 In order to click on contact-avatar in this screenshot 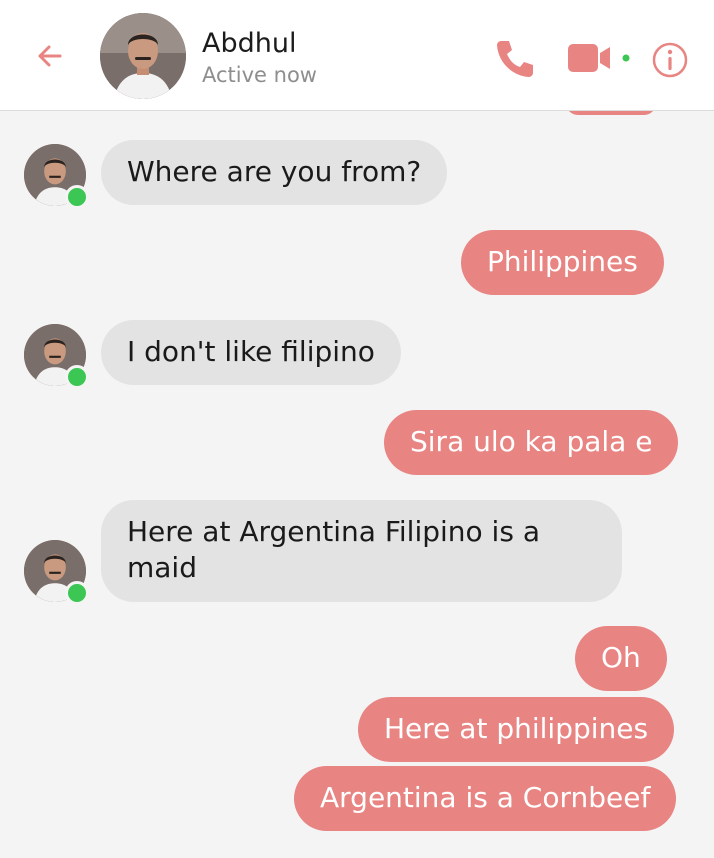, I will do `click(143, 56)`.